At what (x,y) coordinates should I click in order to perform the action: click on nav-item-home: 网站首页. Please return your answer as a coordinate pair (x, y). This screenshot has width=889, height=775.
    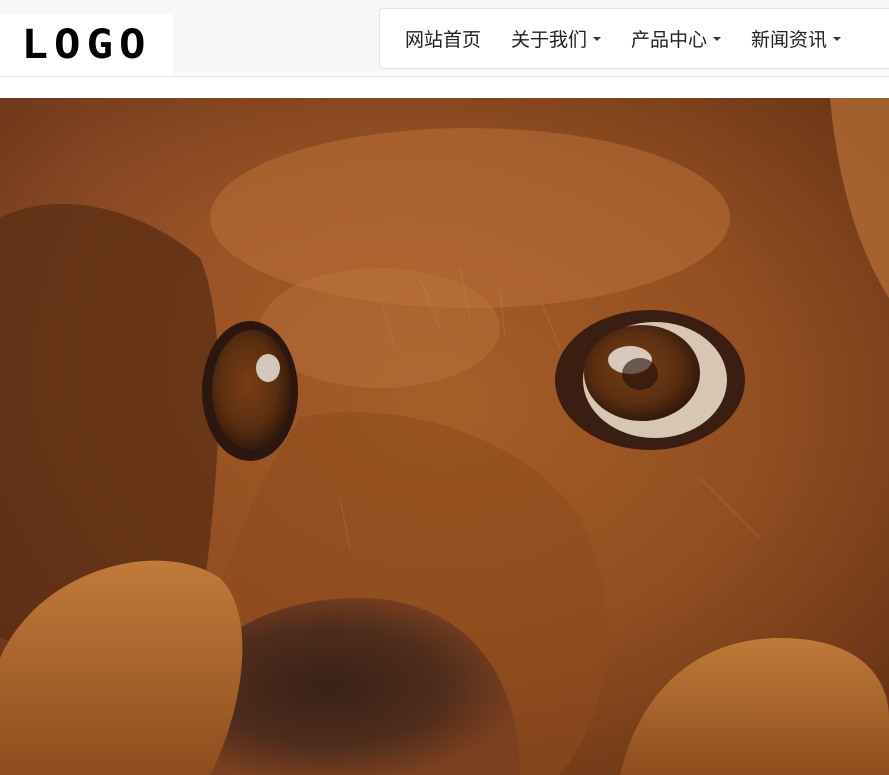
    Looking at the image, I should click on (438, 38).